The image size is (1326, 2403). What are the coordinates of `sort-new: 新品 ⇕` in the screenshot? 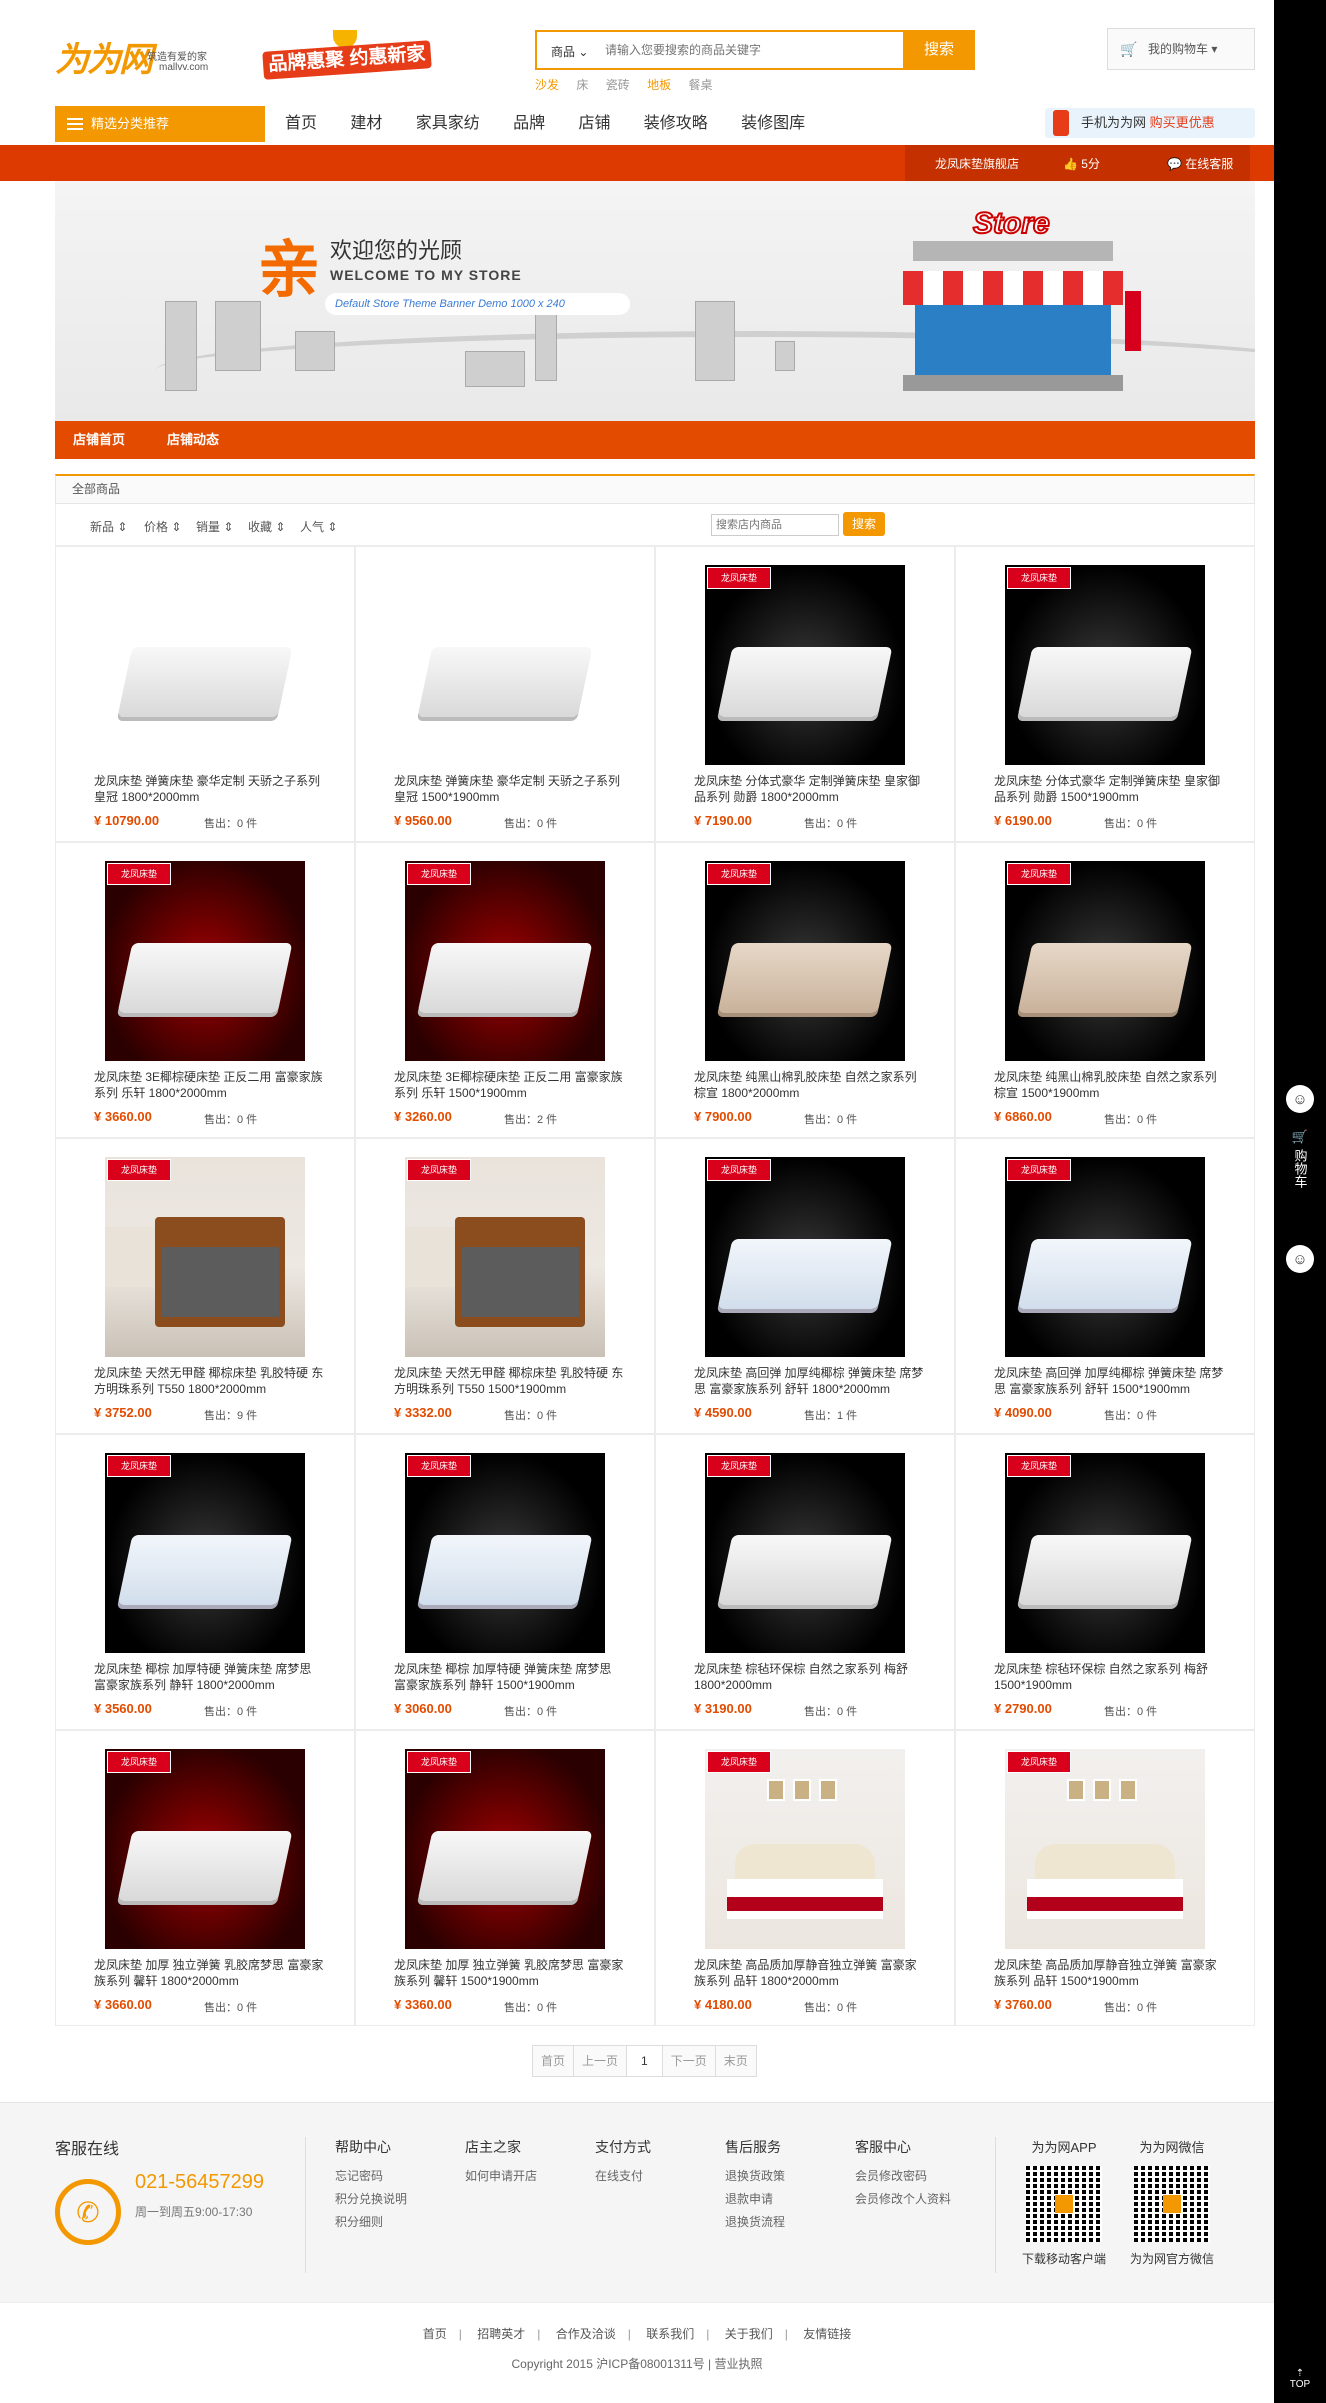 It's located at (108, 526).